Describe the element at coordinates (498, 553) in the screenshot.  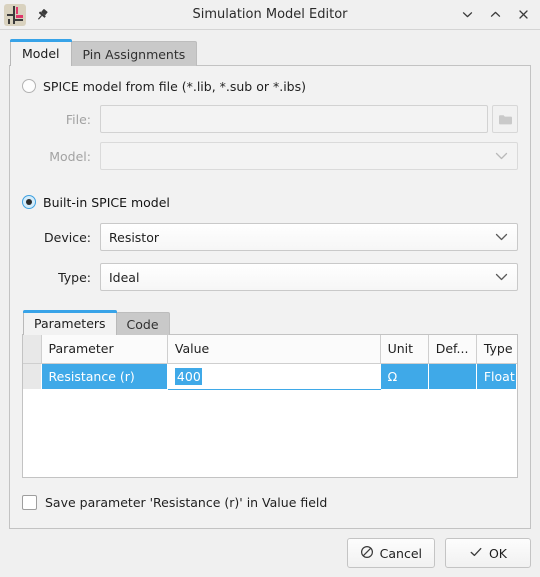
I see `ok-button-label: OK` at that location.